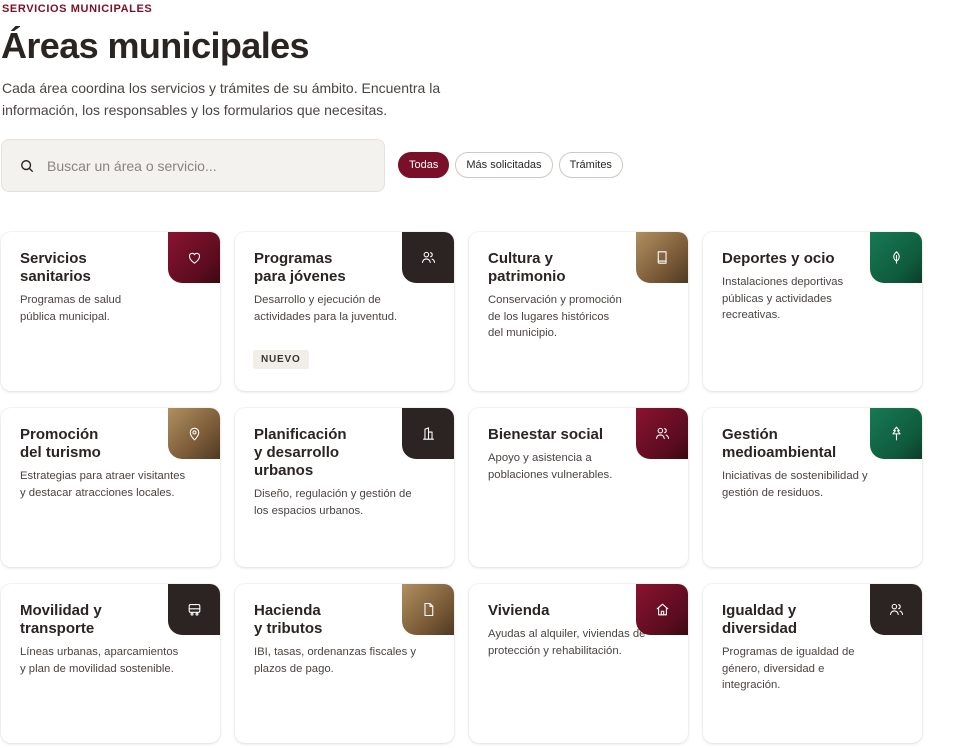 The width and height of the screenshot is (957, 748). What do you see at coordinates (55, 267) in the screenshot?
I see `card-title: Servicios sanitarios` at bounding box center [55, 267].